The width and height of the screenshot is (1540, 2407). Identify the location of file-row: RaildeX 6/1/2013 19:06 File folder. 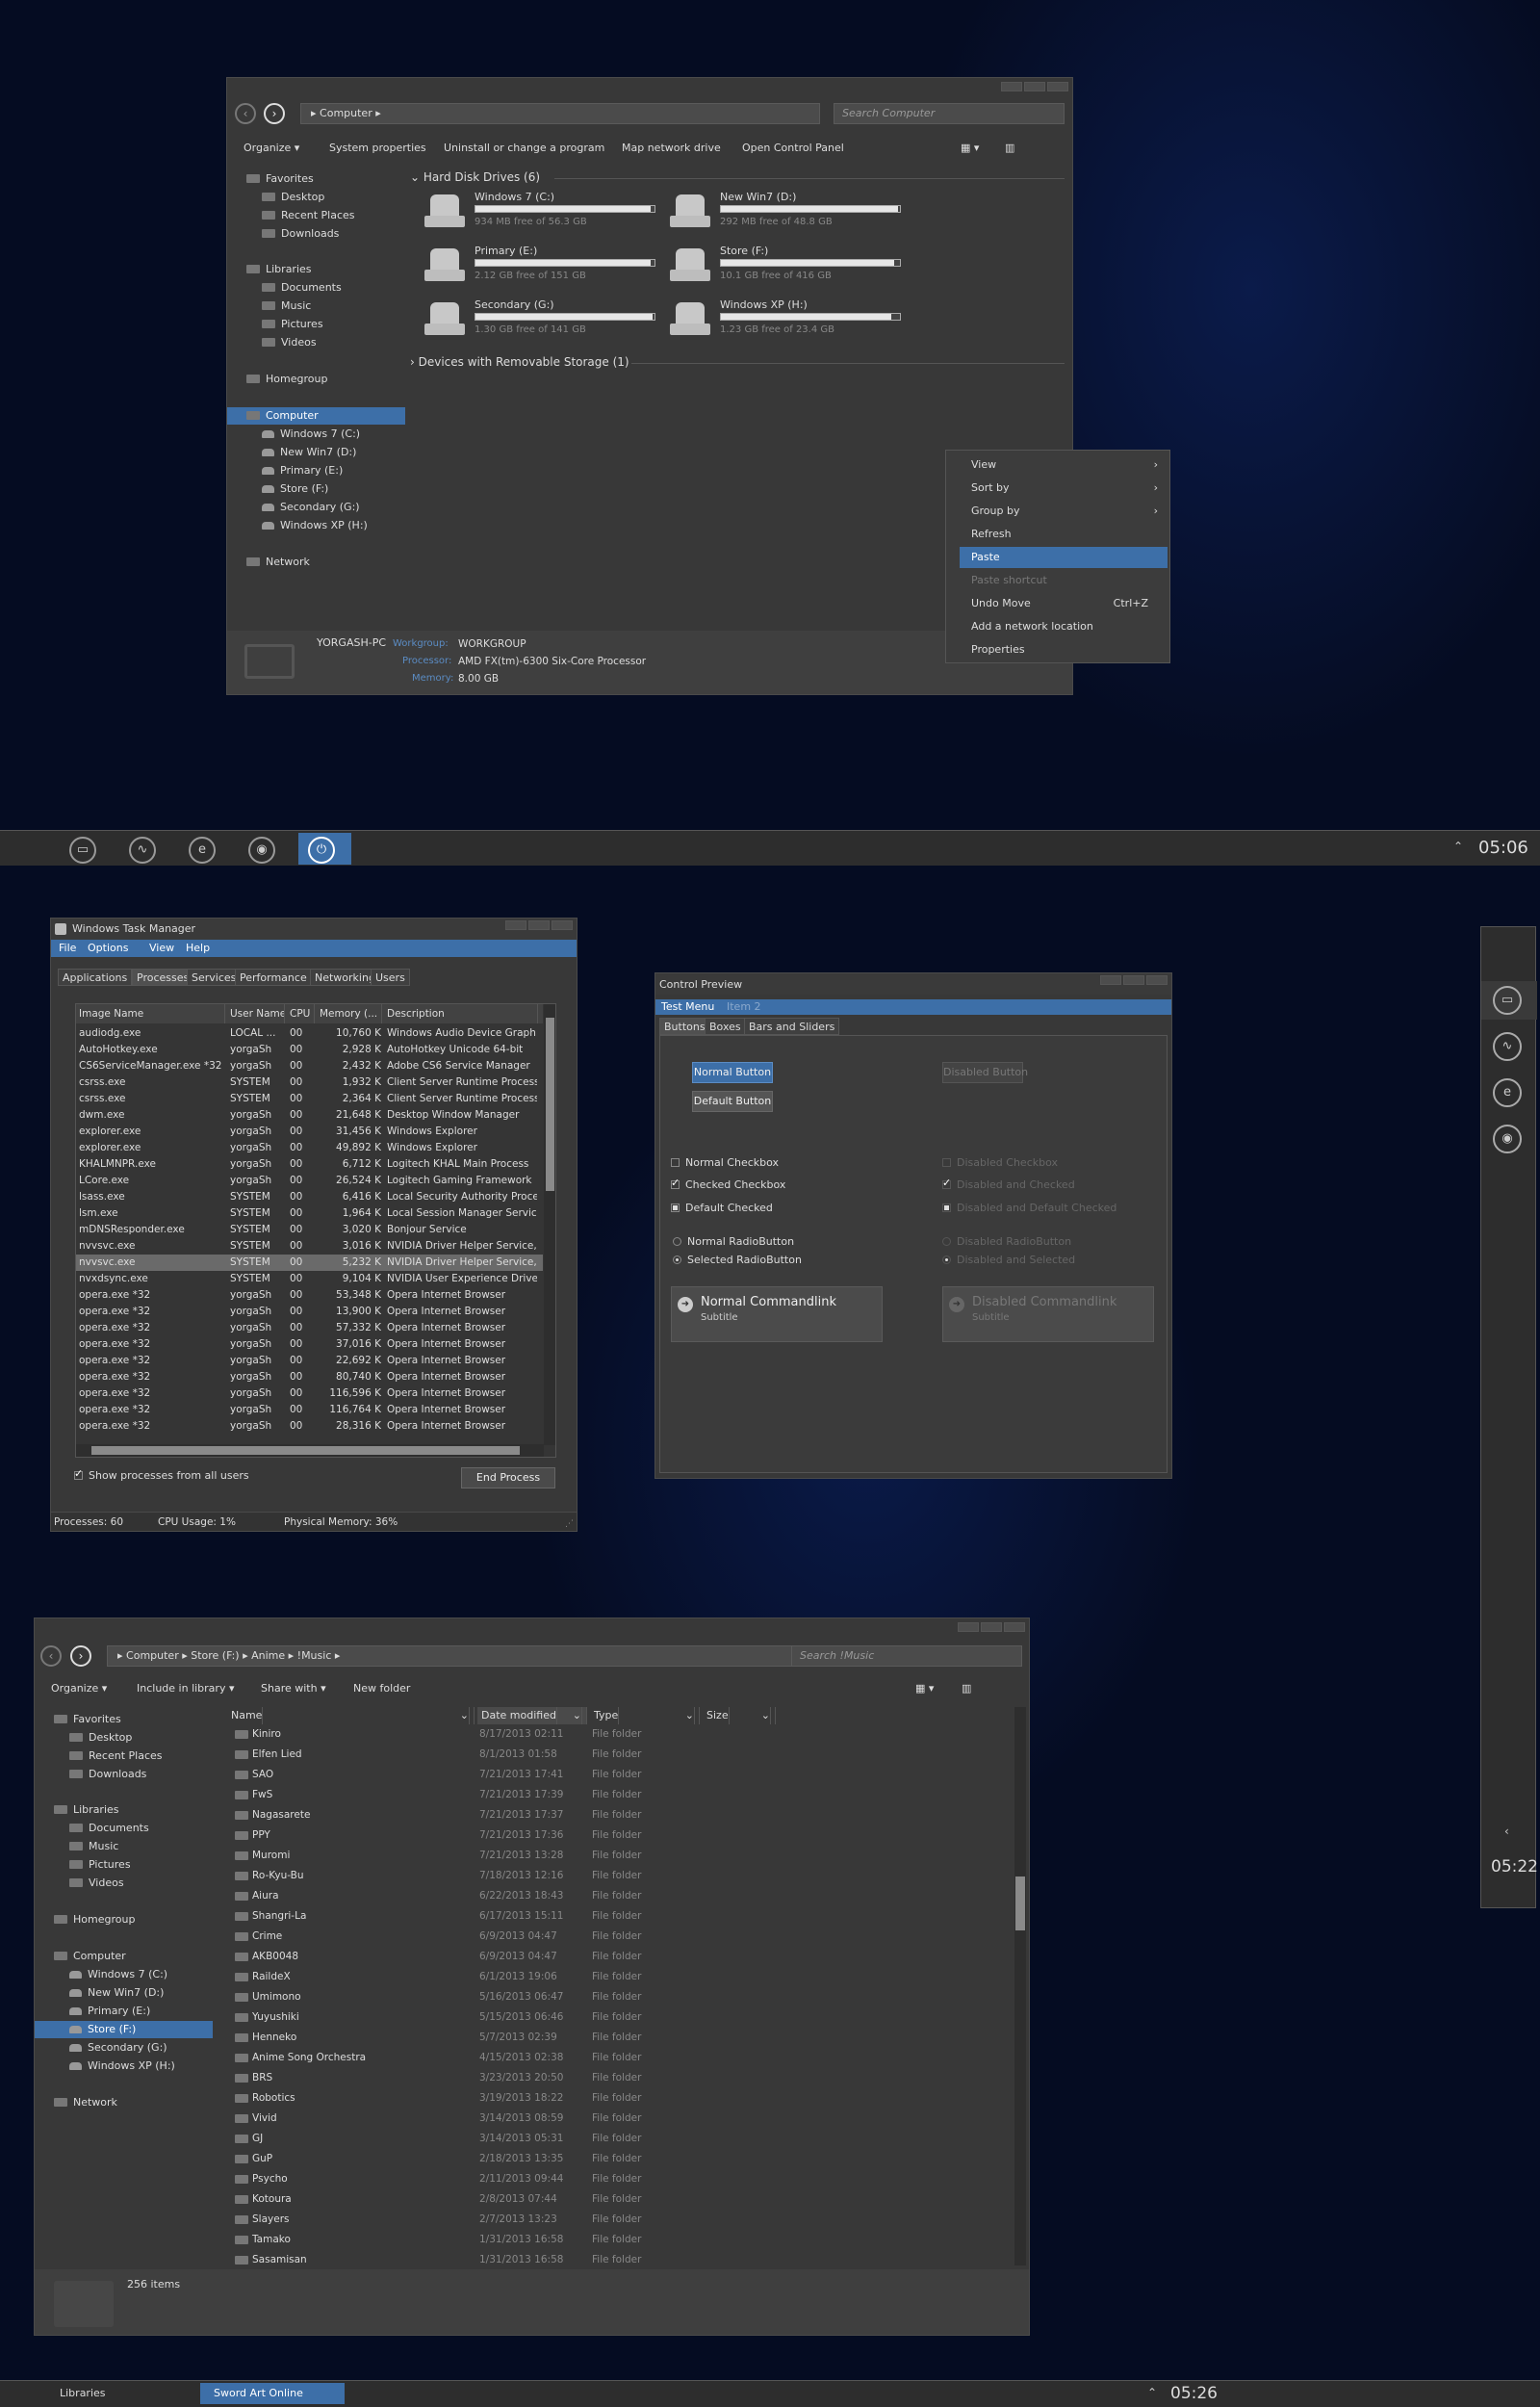
(516, 1977).